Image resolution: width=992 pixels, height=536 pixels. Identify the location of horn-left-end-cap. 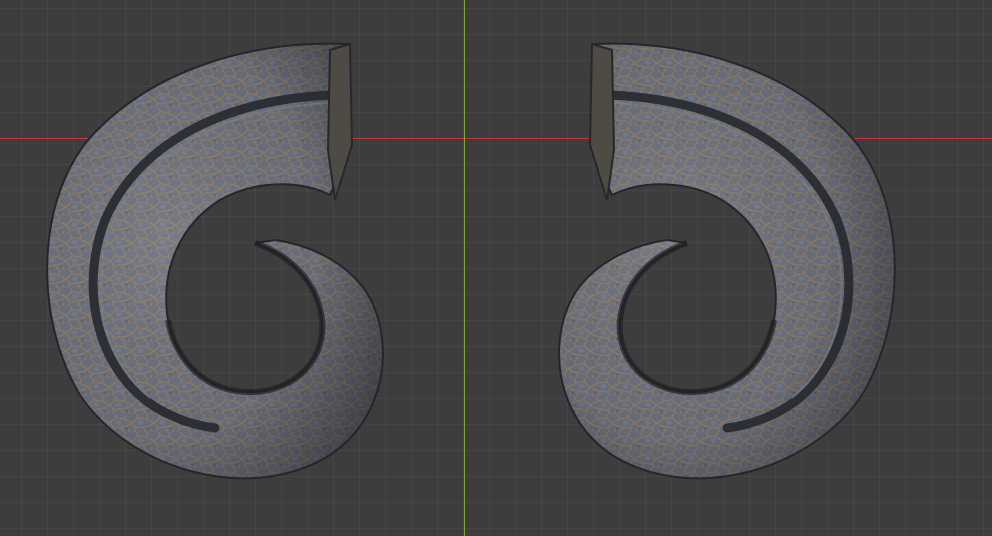
(340, 121).